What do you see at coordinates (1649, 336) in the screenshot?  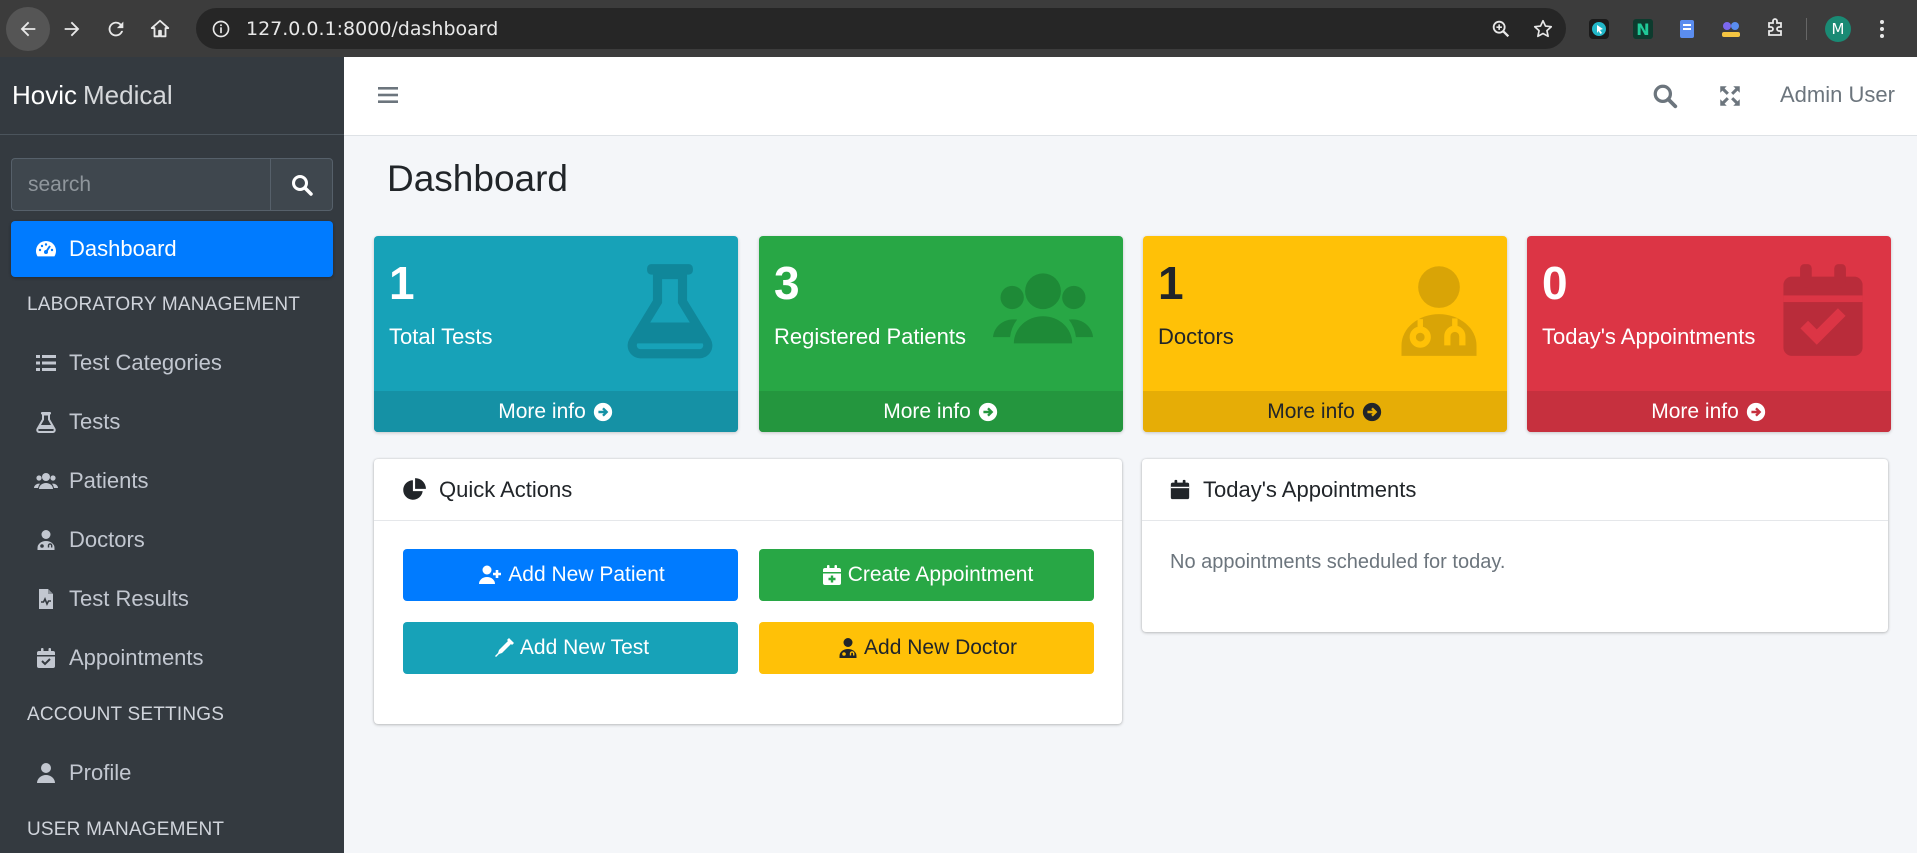 I see `stat-label: Today's Appointments` at bounding box center [1649, 336].